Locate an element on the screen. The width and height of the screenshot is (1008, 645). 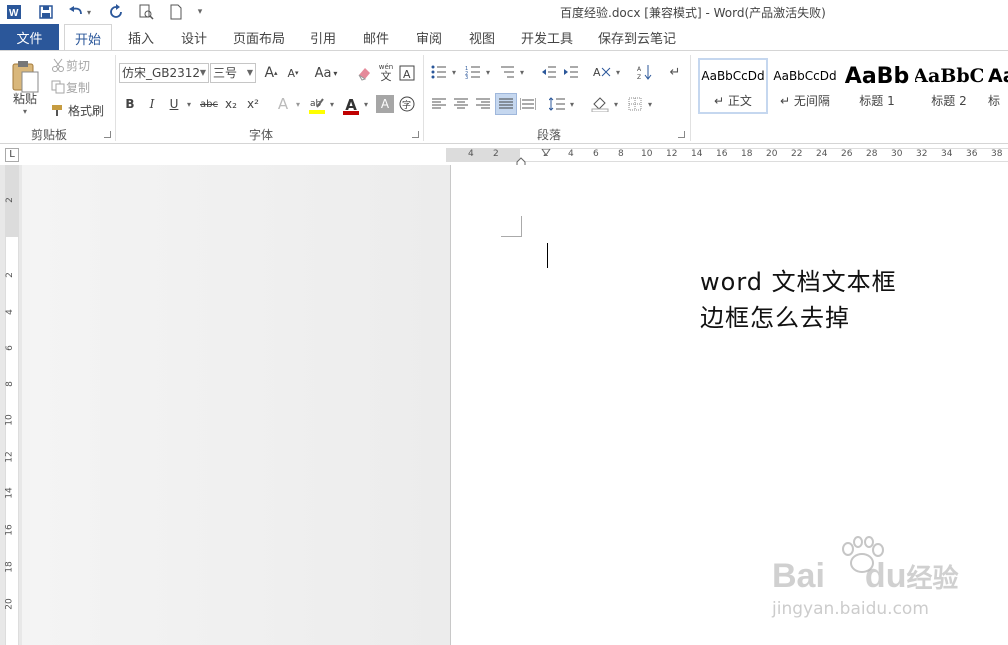
bold-button: B is located at coordinates (130, 104).